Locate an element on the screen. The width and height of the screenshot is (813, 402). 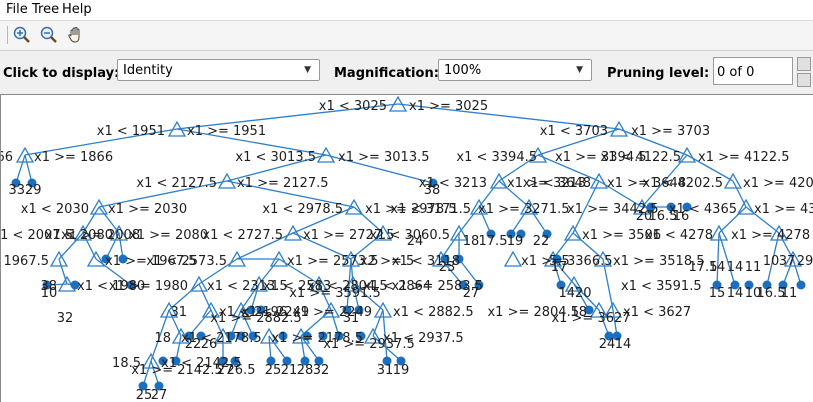
node-label: x1 >= 2127.5 is located at coordinates (283, 183).